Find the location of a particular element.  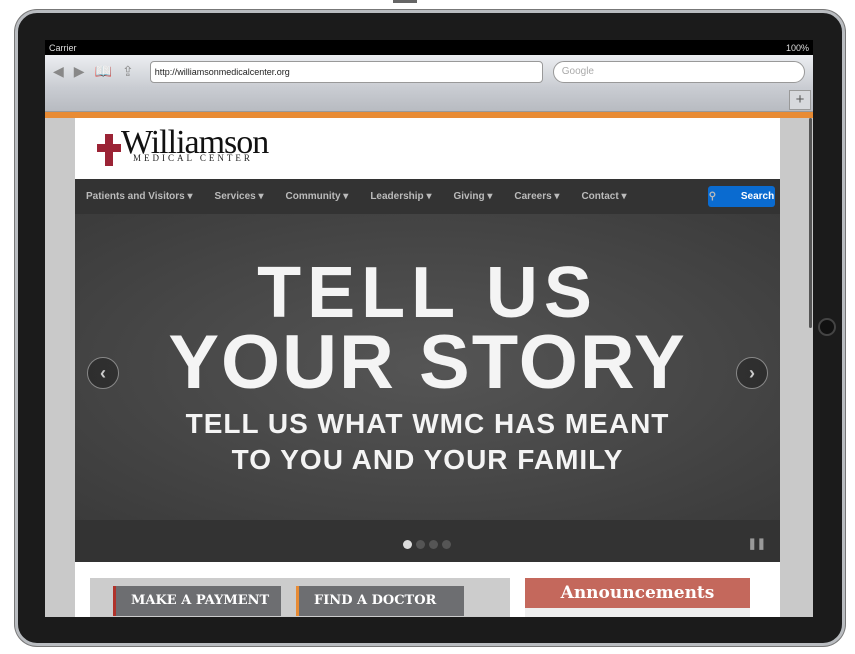

scrollbar is located at coordinates (810, 223).